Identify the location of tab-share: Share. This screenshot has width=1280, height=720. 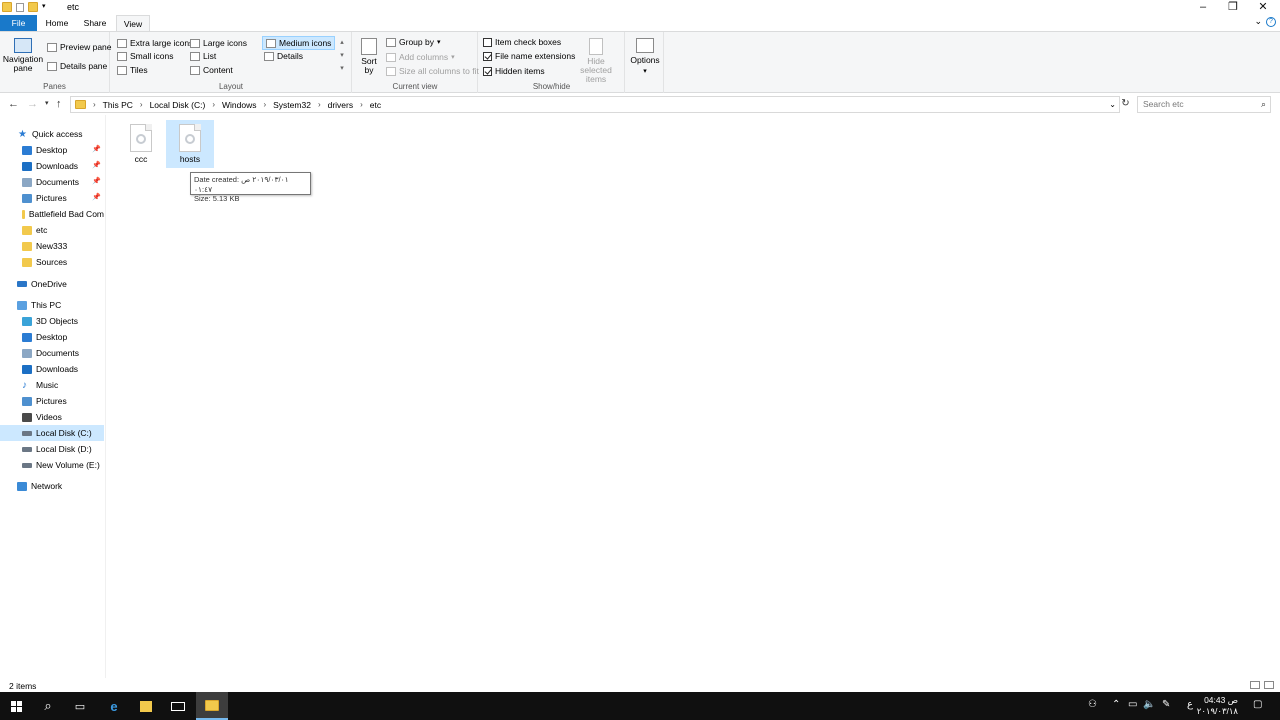
(95, 23).